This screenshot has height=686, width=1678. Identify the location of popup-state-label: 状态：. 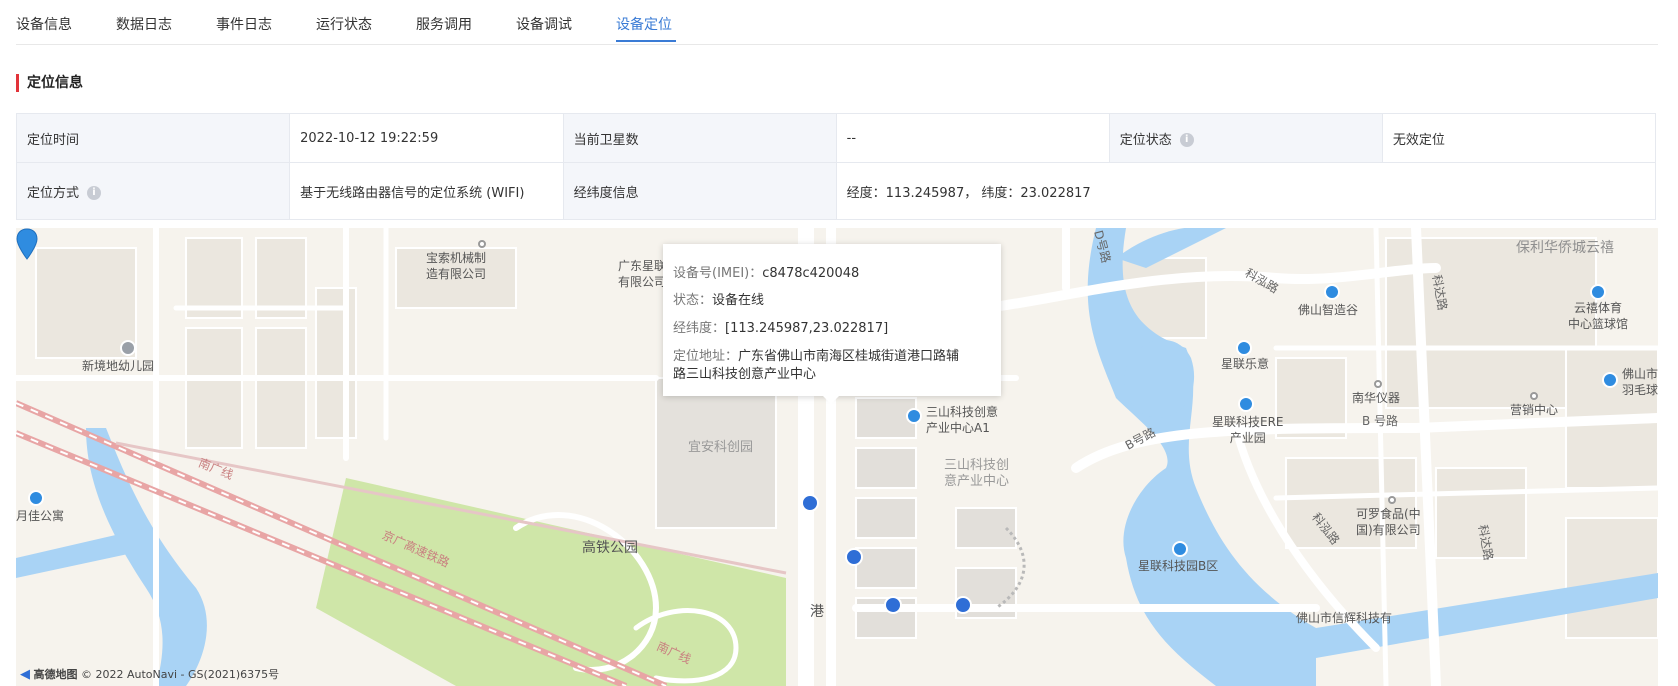
(693, 300).